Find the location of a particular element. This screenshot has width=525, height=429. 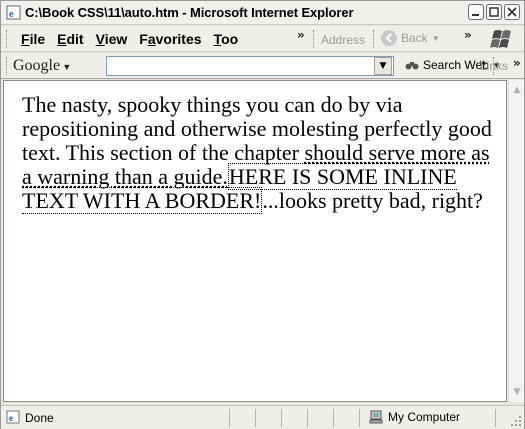

address-label: Address is located at coordinates (343, 40).